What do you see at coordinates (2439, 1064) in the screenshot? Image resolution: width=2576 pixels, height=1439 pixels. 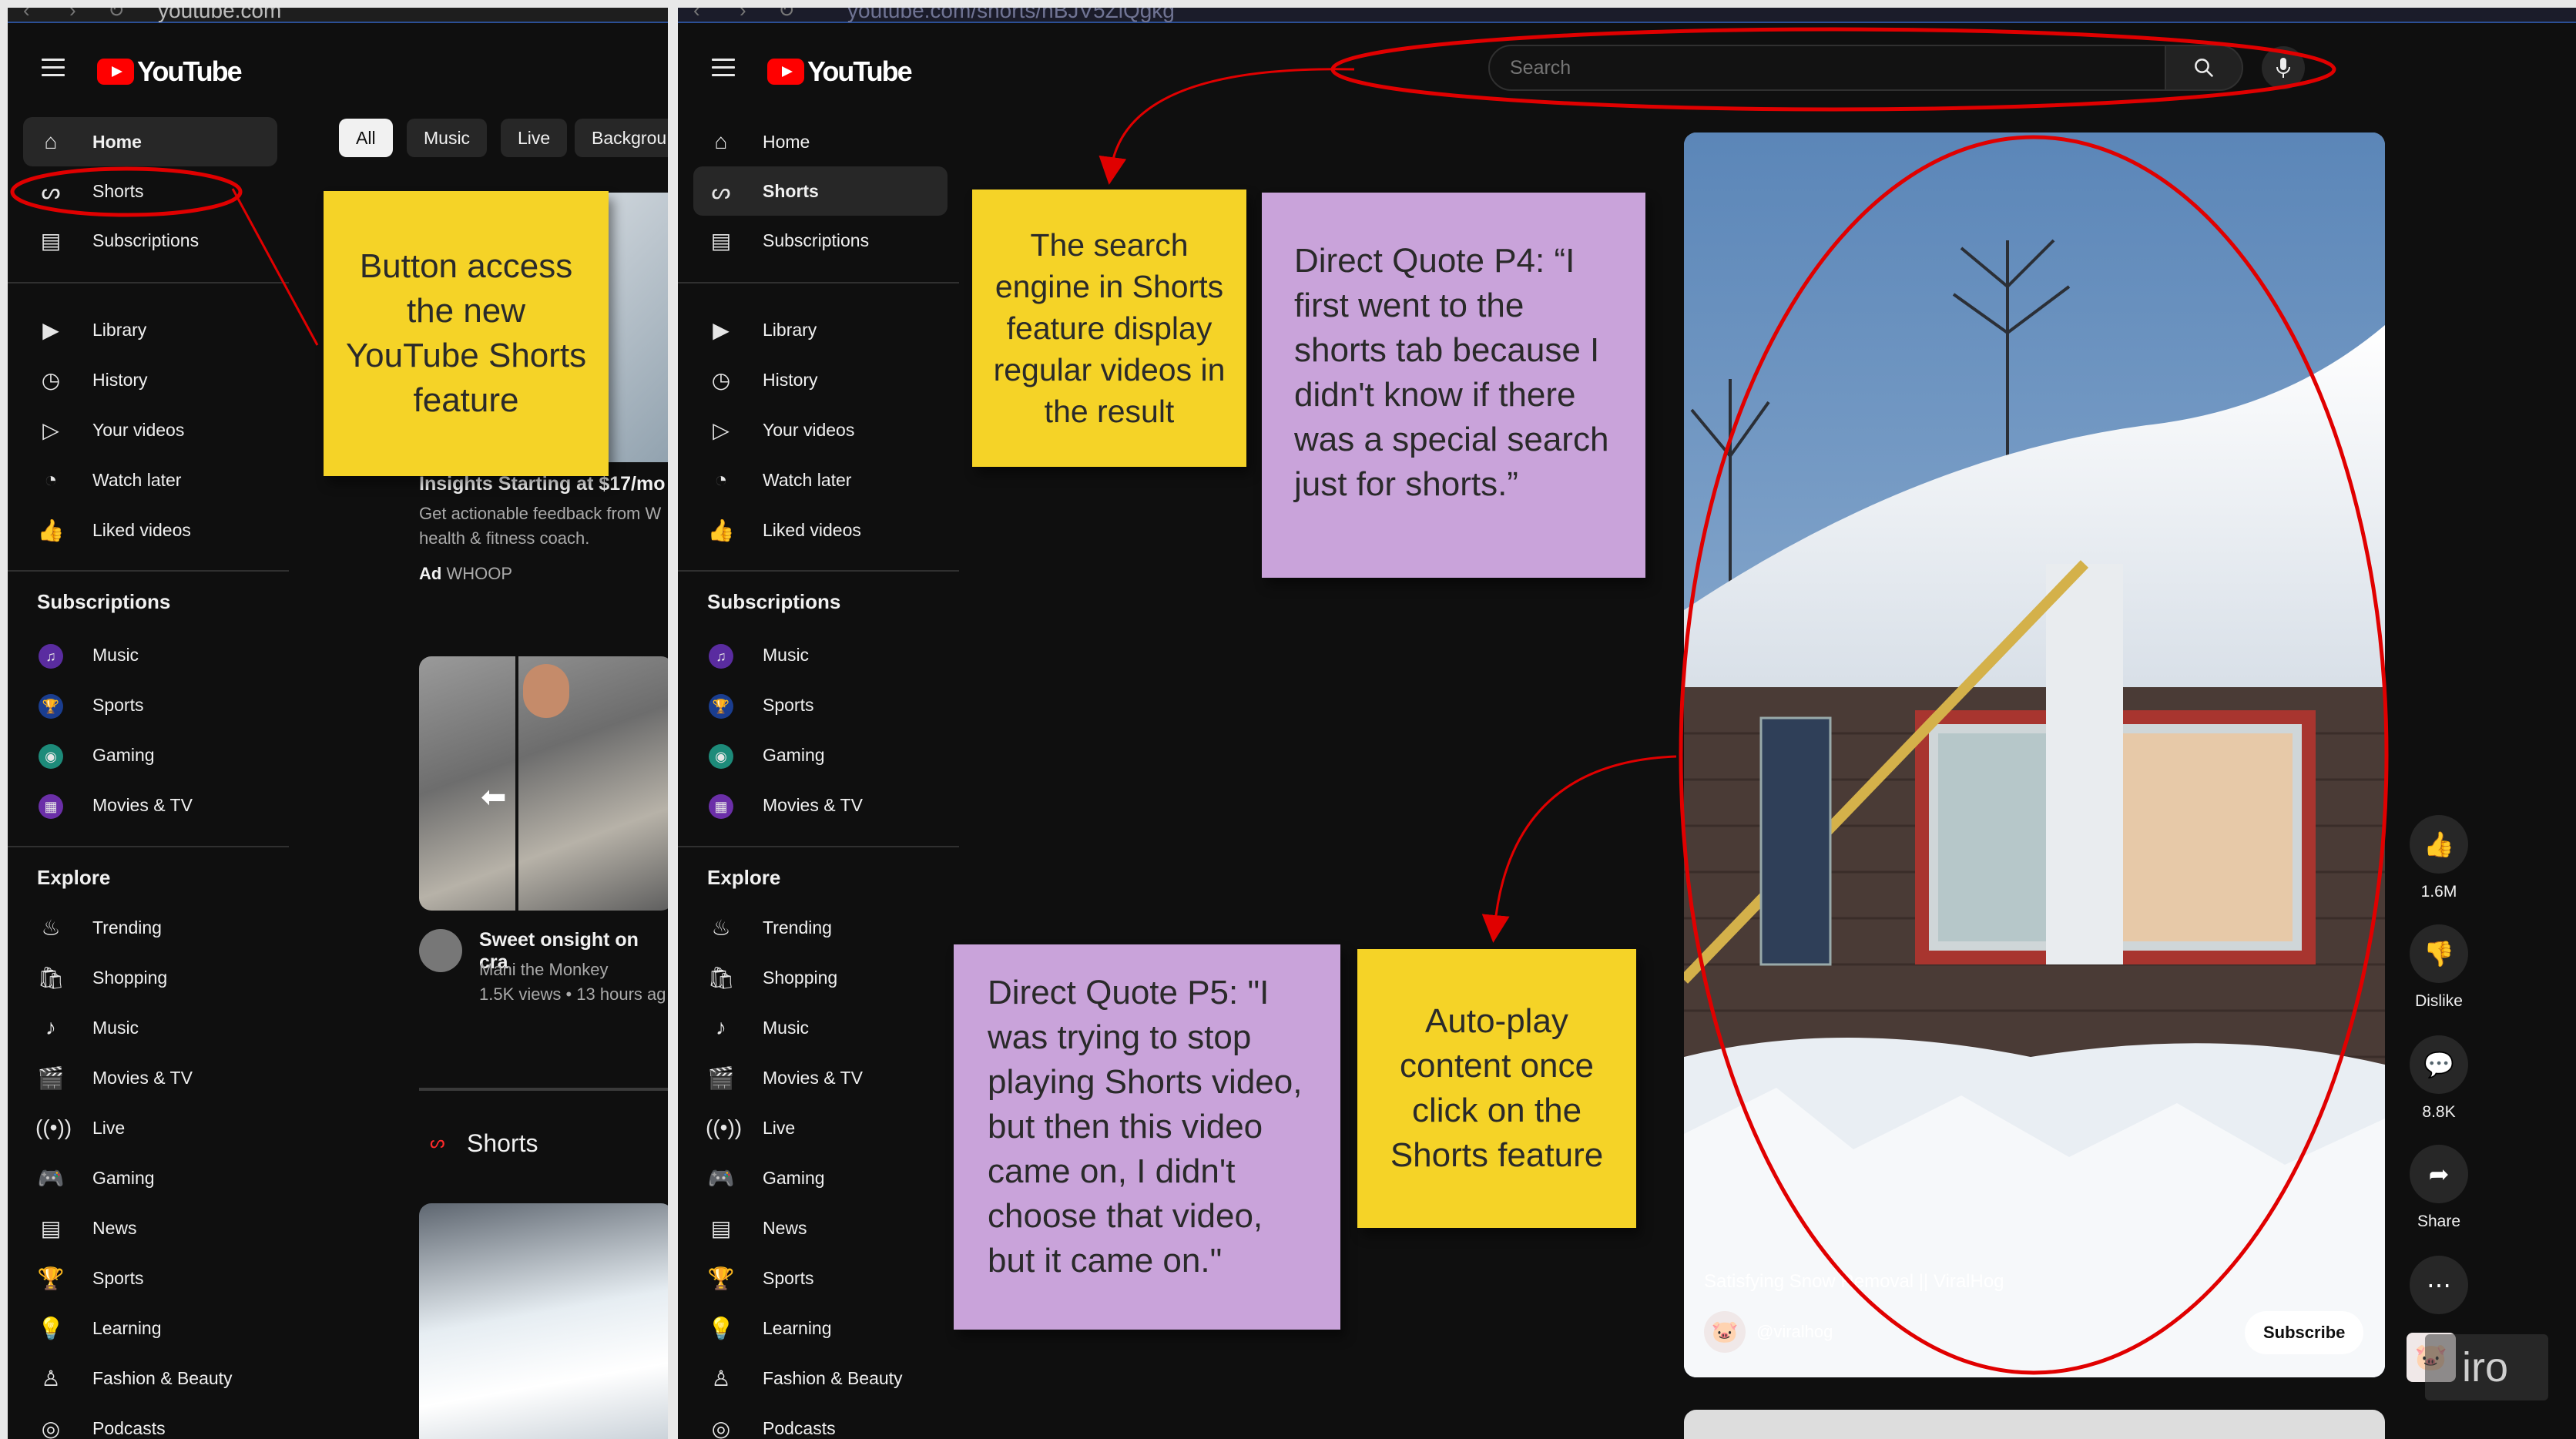 I see `comment-icon: 💬` at bounding box center [2439, 1064].